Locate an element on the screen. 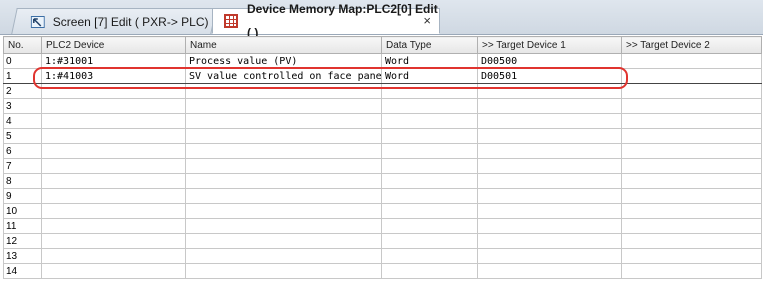 The width and height of the screenshot is (763, 286). close-icon: × is located at coordinates (427, 21).